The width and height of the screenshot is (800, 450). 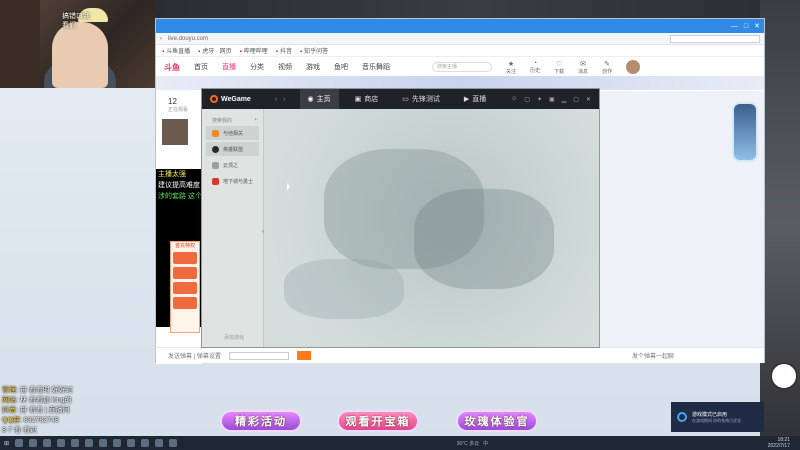 I want to click on gift-panel: 首充特权, so click(x=185, y=287).